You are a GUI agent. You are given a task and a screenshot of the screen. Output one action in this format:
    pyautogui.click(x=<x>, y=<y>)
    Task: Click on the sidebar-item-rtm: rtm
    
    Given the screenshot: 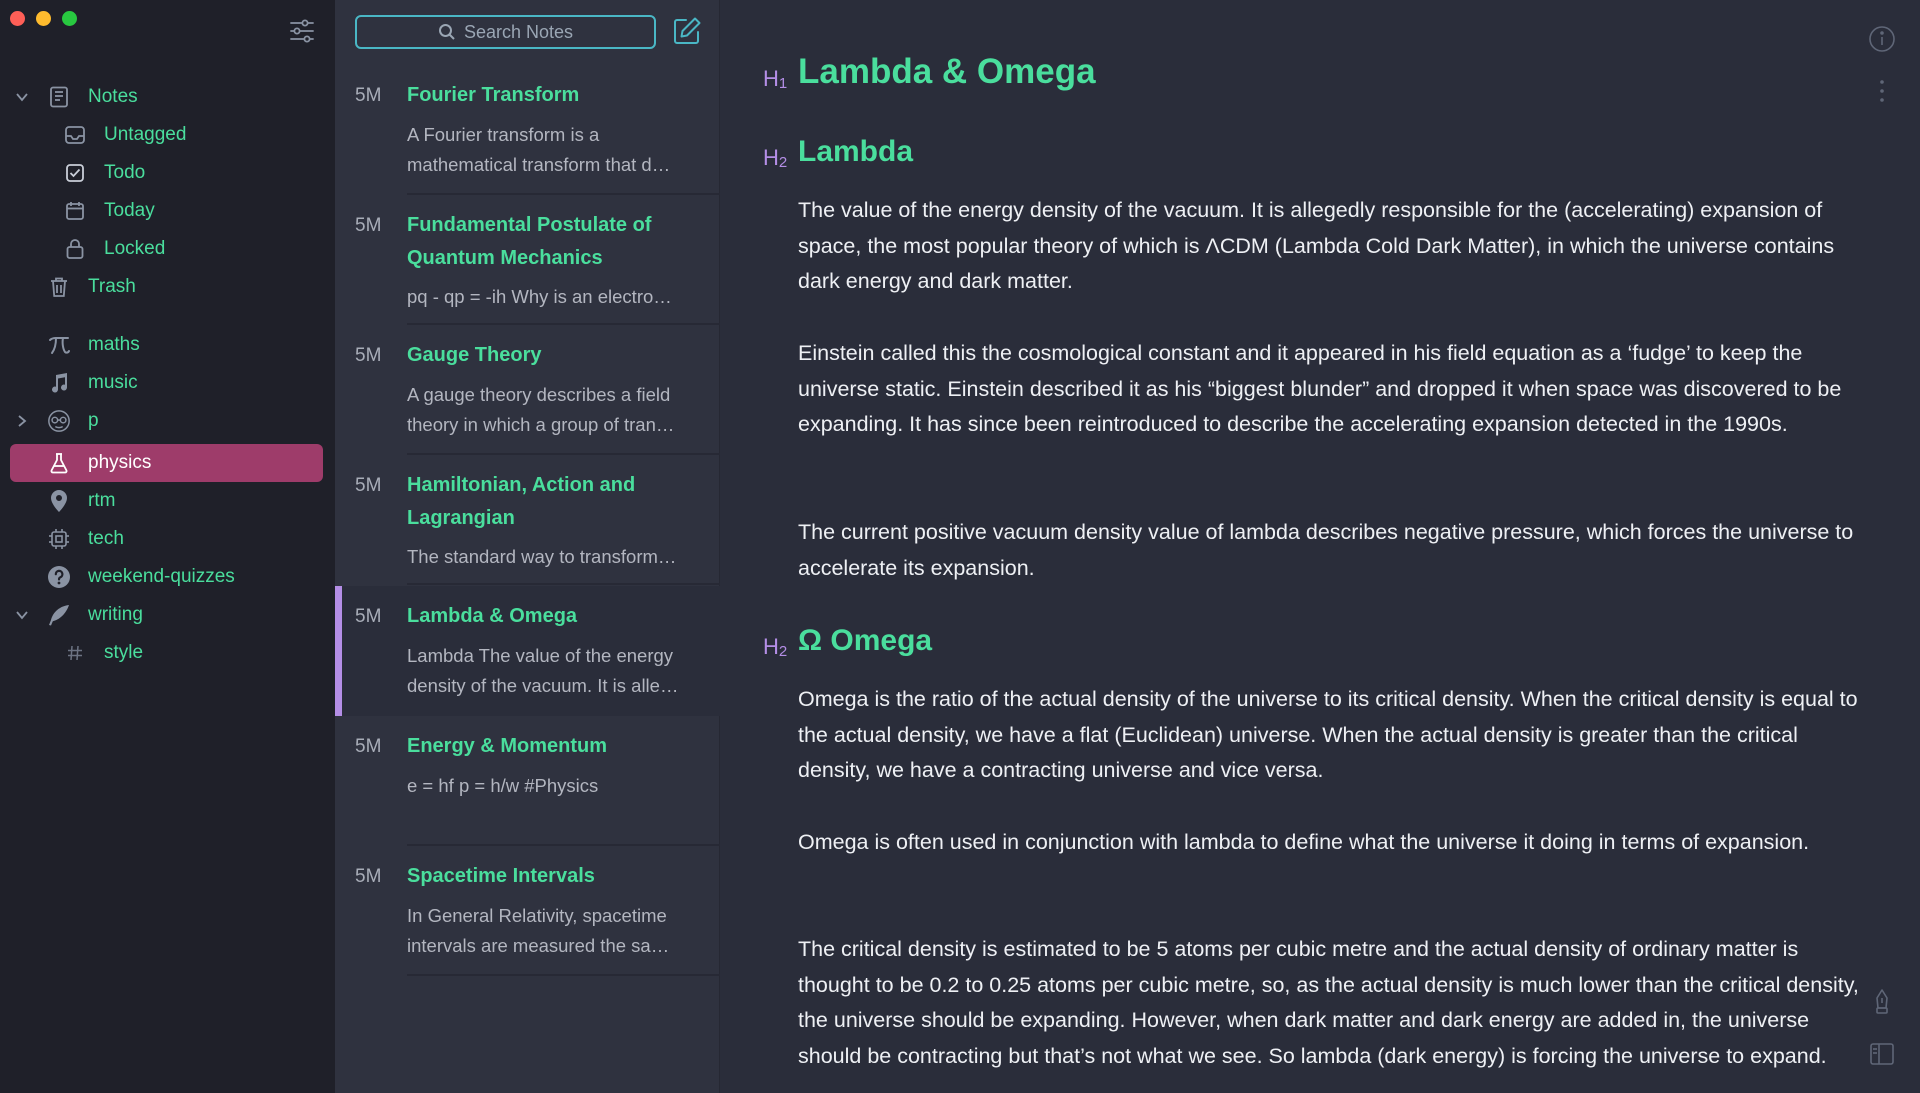 What is the action you would take?
    pyautogui.click(x=166, y=501)
    